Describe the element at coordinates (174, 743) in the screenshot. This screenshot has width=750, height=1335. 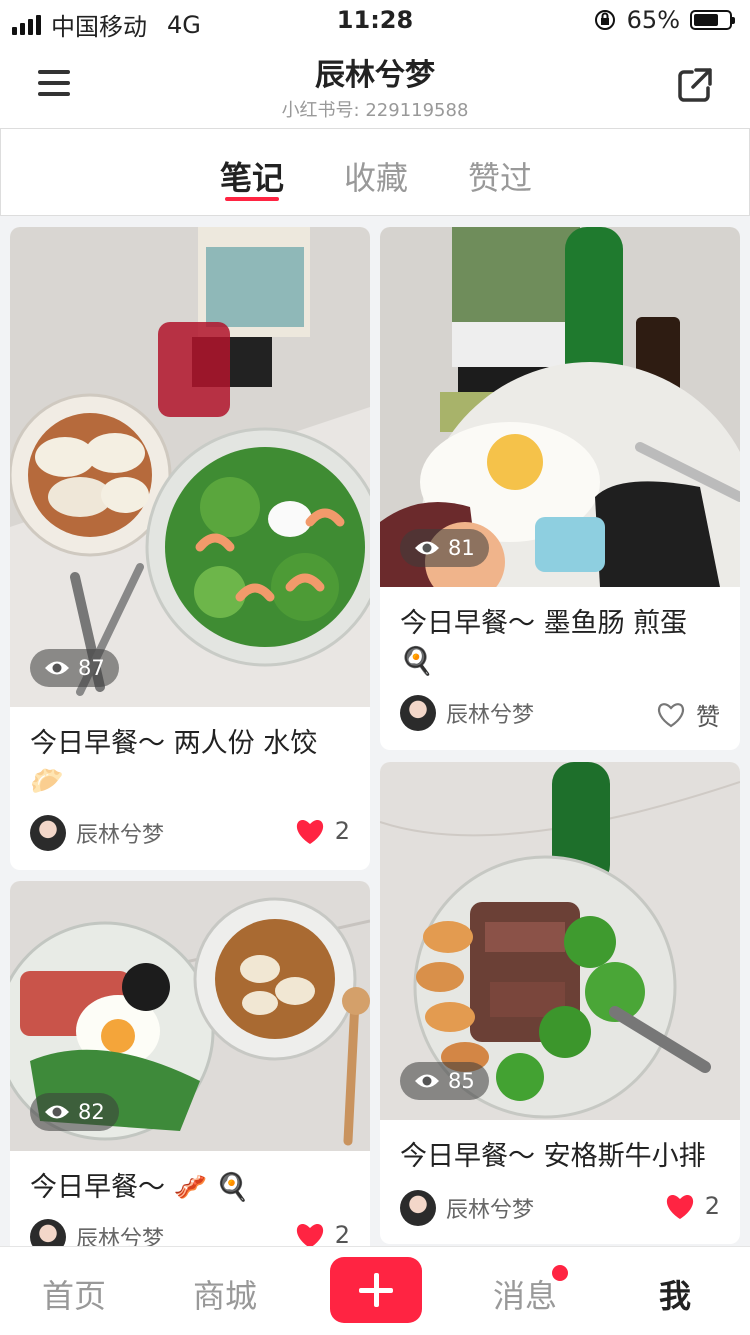
I see `note-title-text: 今日早餐～ 两人份 水饺` at that location.